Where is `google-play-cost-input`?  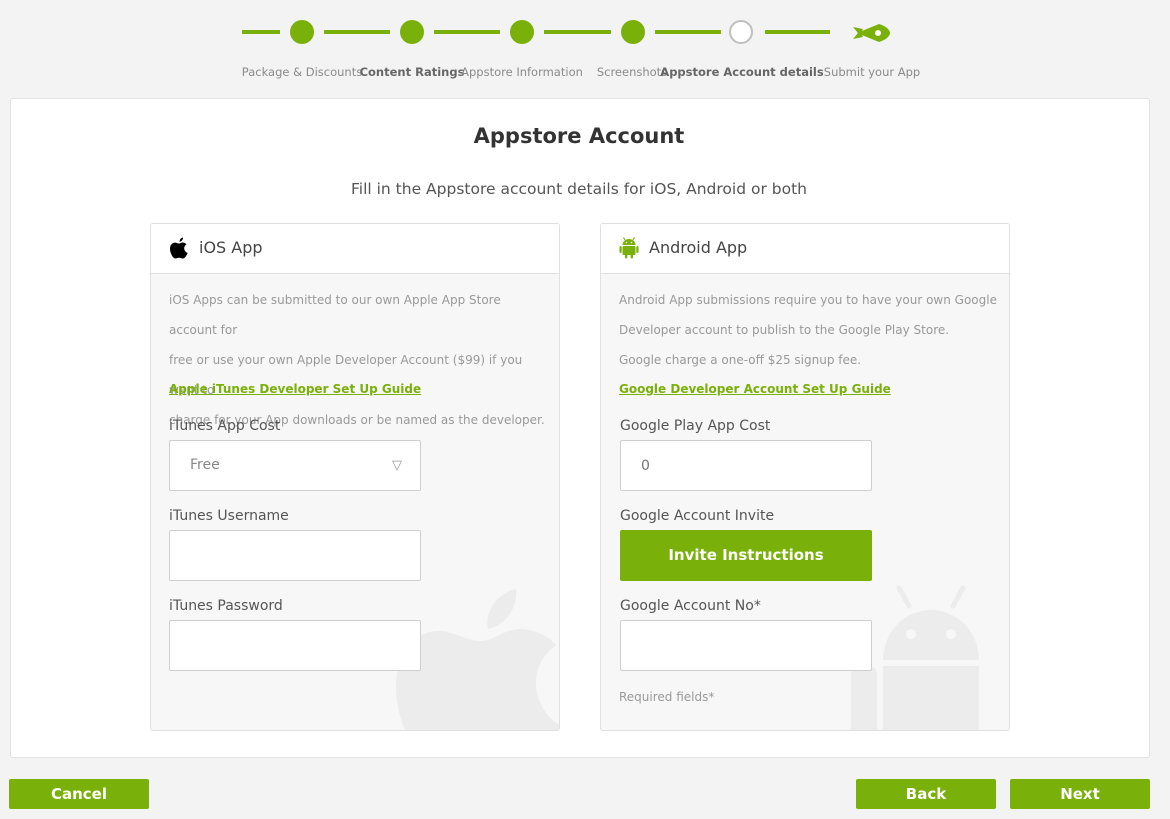 google-play-cost-input is located at coordinates (746, 465).